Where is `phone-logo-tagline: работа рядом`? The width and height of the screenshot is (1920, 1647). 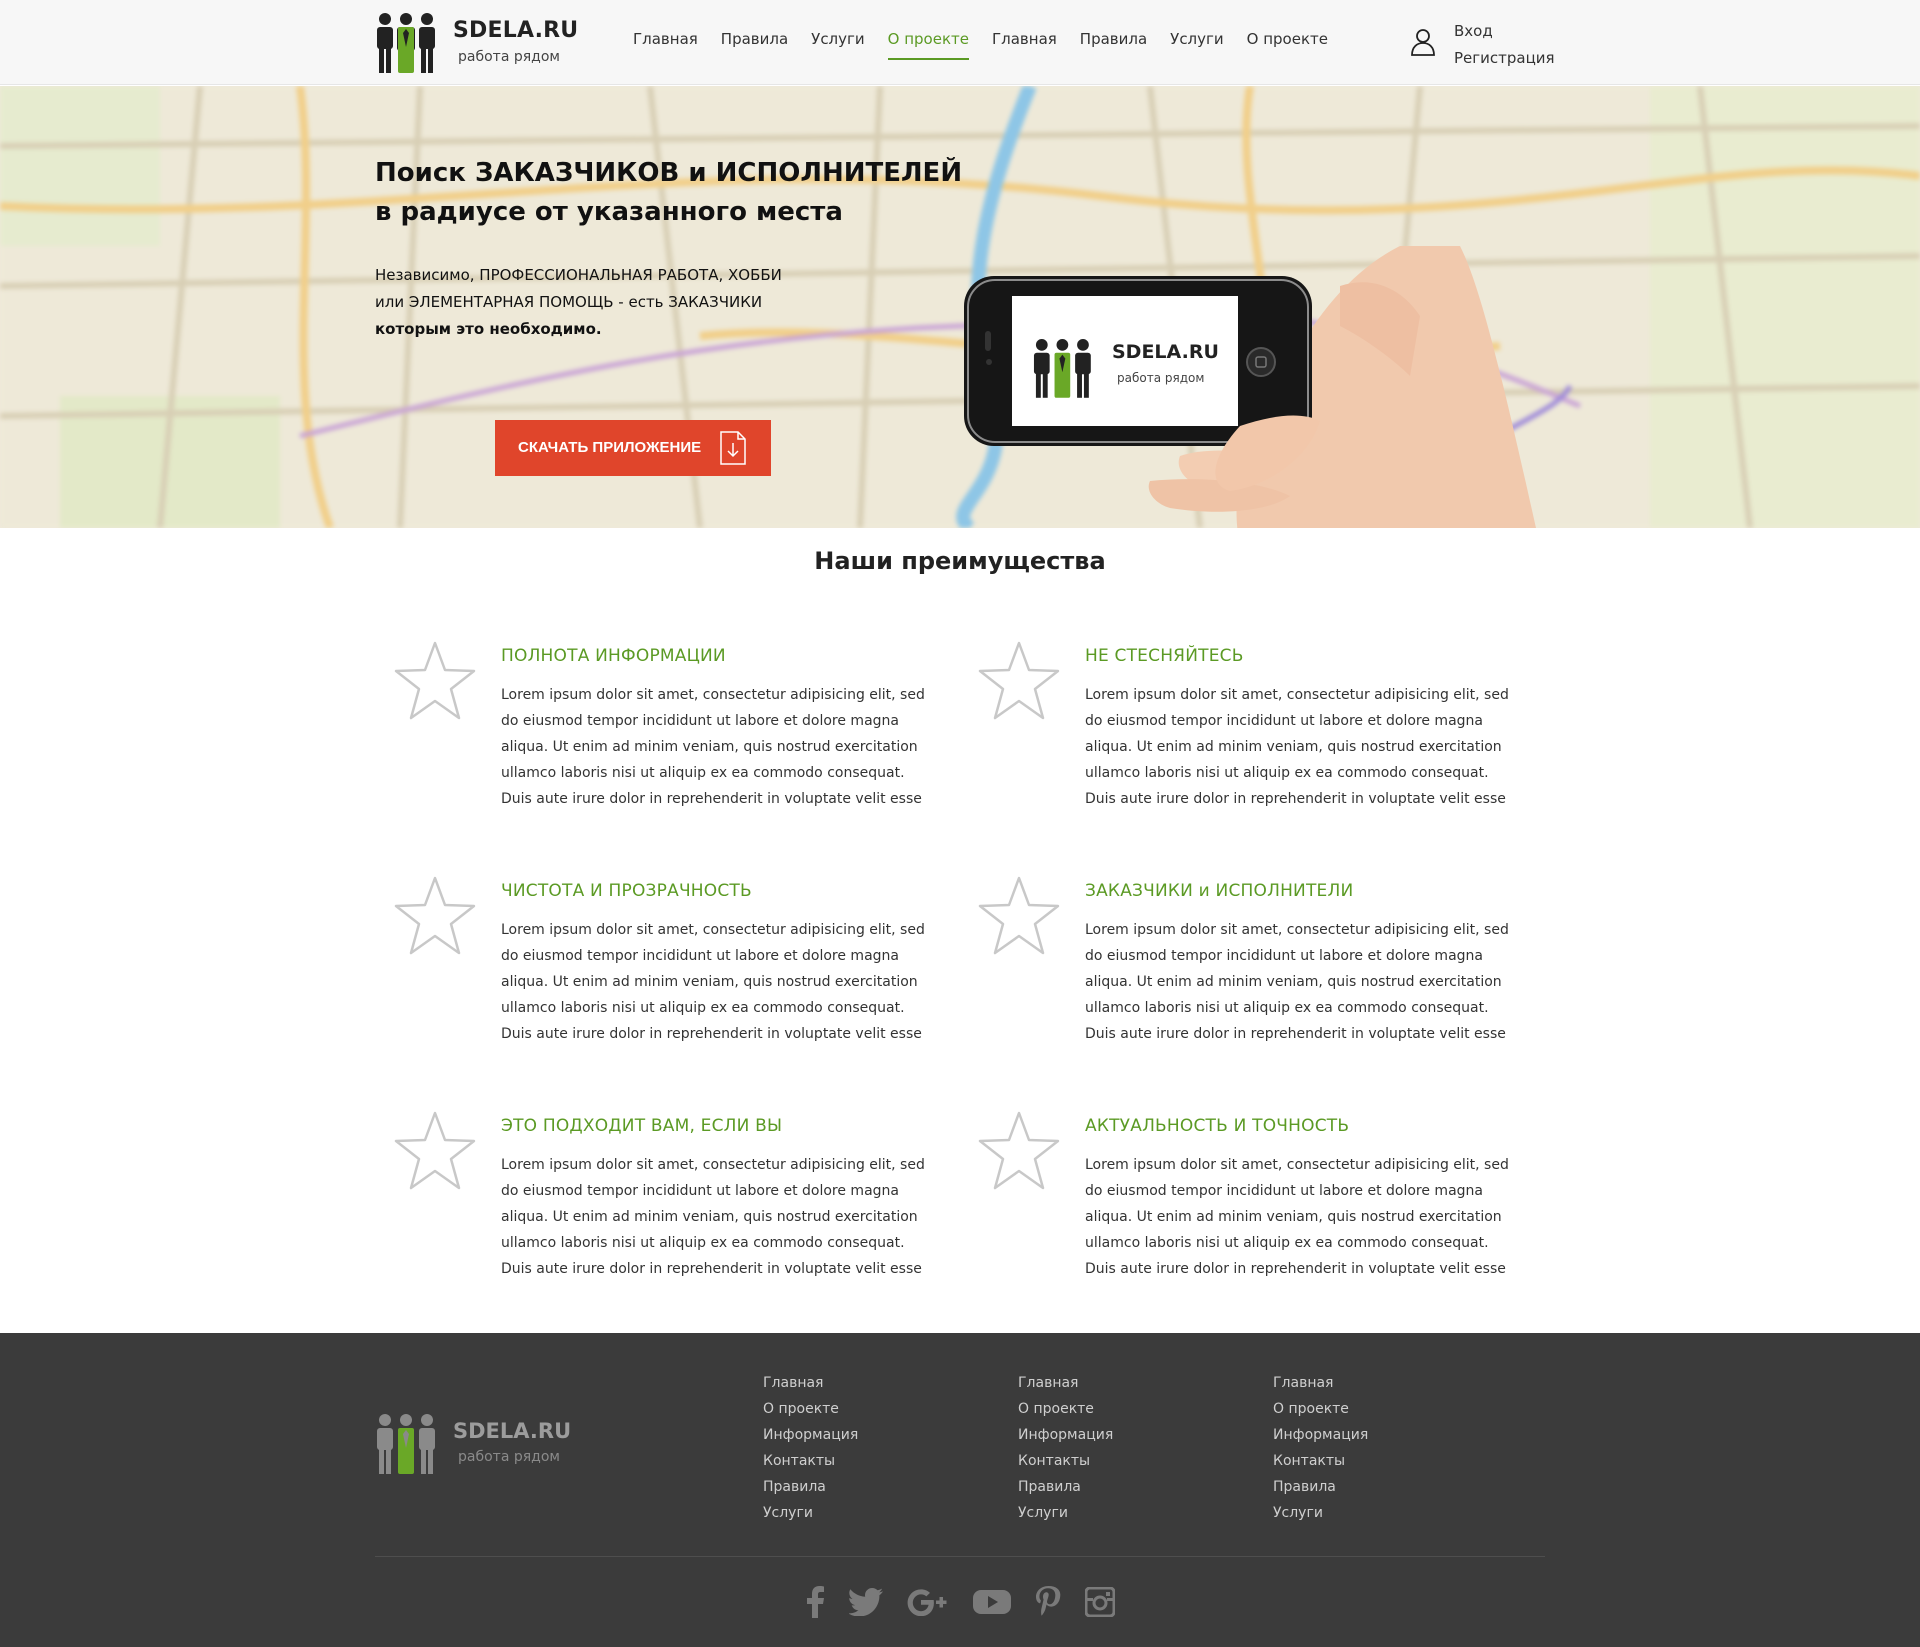 phone-logo-tagline: работа рядом is located at coordinates (1160, 378).